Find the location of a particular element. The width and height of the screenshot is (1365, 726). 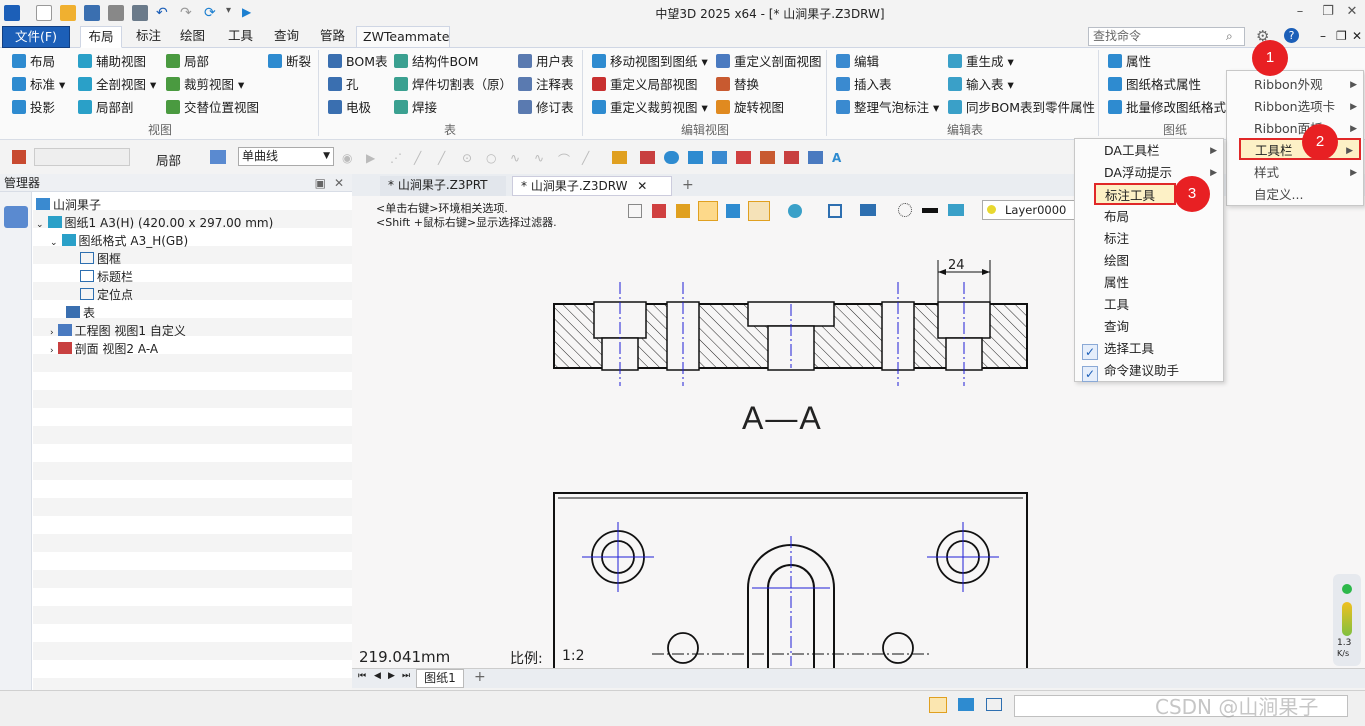

menu-item-styles: 样式 ▶ is located at coordinates (1295, 173).